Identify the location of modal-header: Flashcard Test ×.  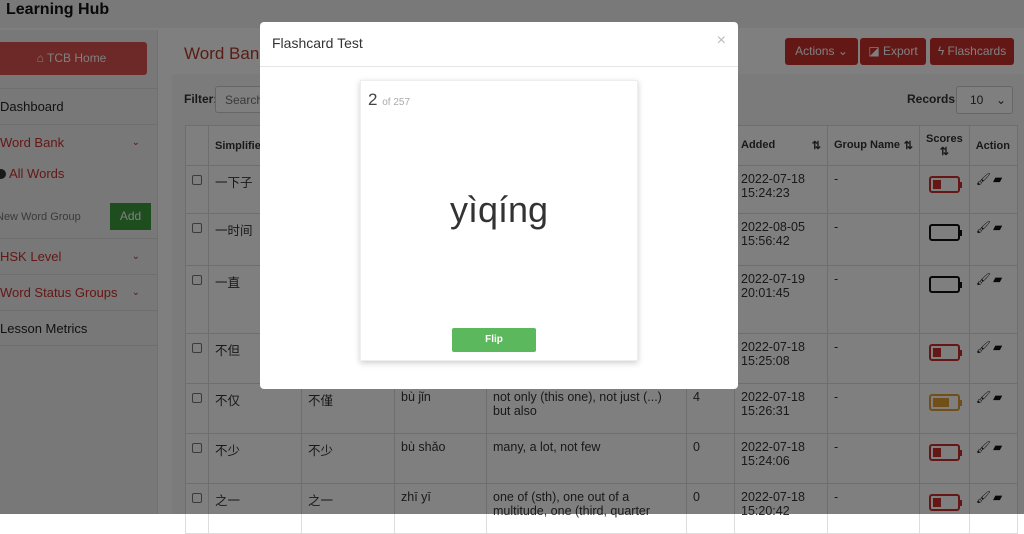
(499, 44).